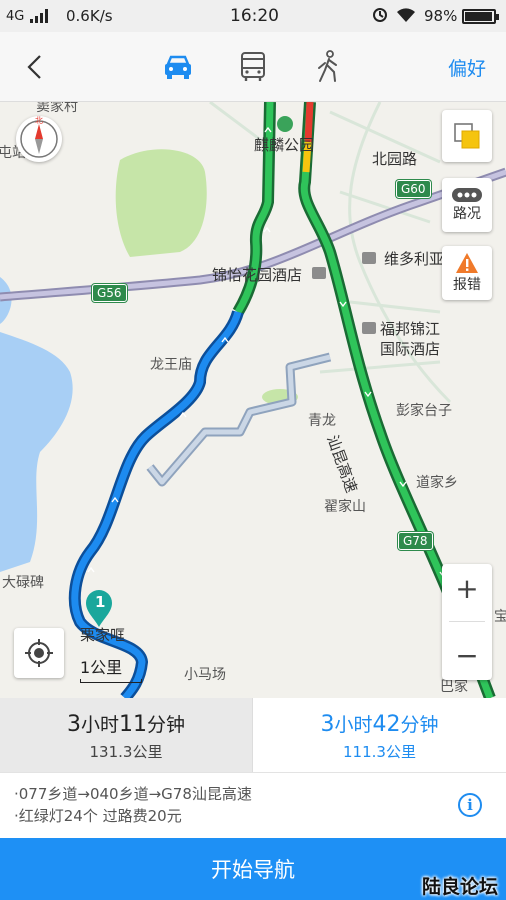 Image resolution: width=506 pixels, height=900 pixels. Describe the element at coordinates (89, 16) in the screenshot. I see `network-speed: 0.6K/s` at that location.